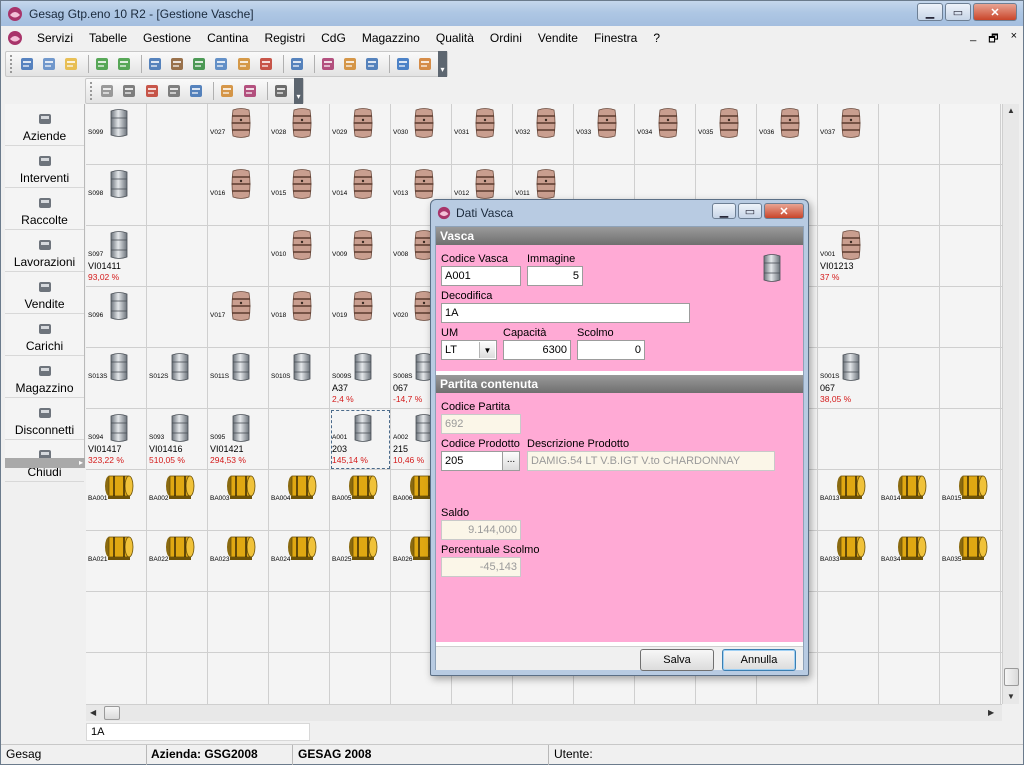 The height and width of the screenshot is (765, 1024). Describe the element at coordinates (177, 500) in the screenshot. I see `tank-cell-ba002: BA002` at that location.